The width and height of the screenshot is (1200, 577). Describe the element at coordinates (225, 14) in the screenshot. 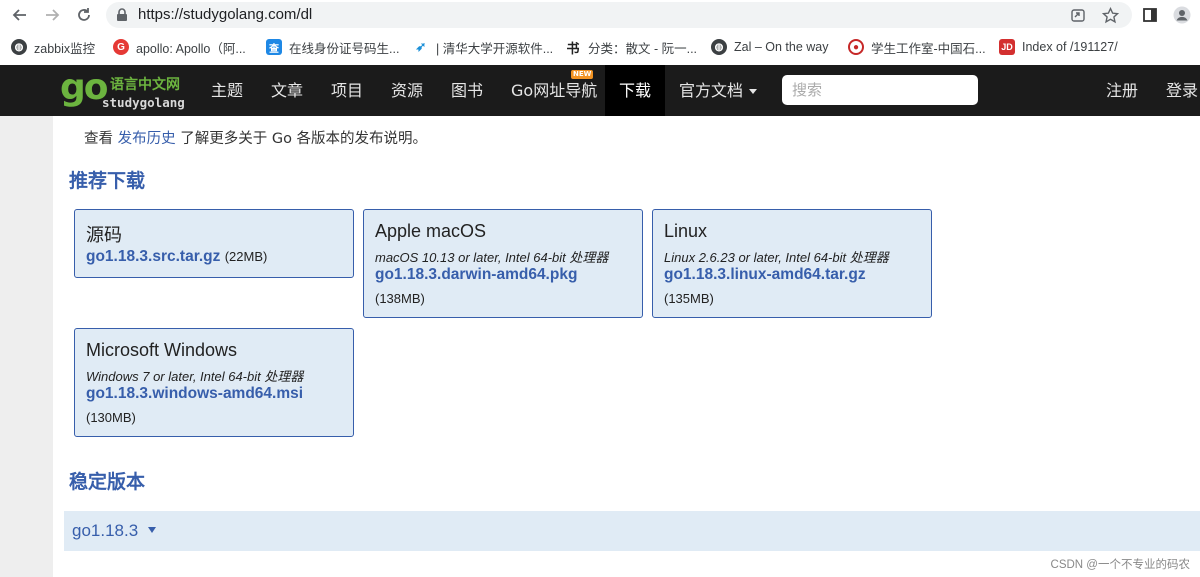

I see `url-text: https://studygolang.com/dl` at that location.